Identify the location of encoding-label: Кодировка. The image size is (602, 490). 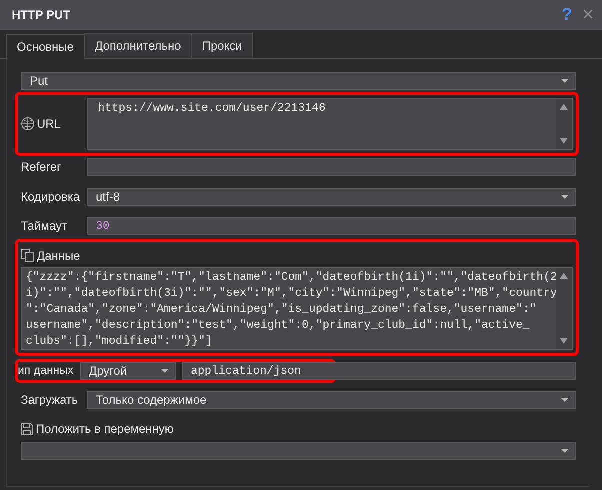
(51, 197).